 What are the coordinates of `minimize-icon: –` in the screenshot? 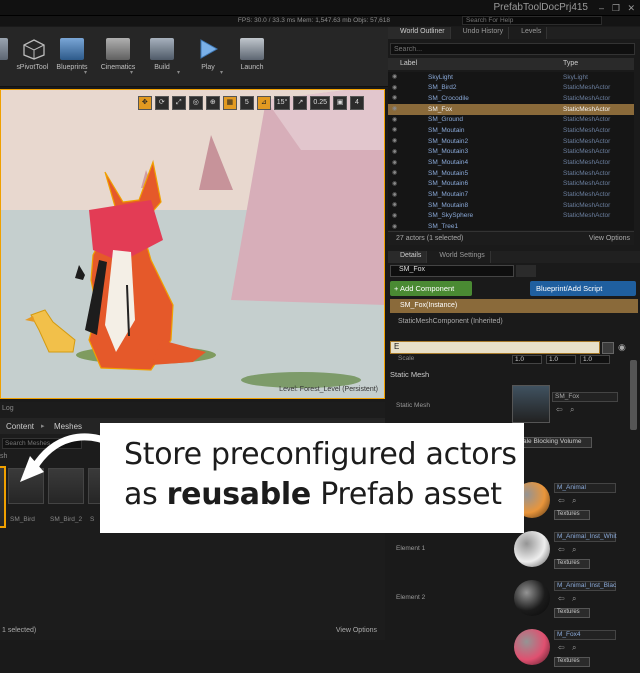 It's located at (601, 8).